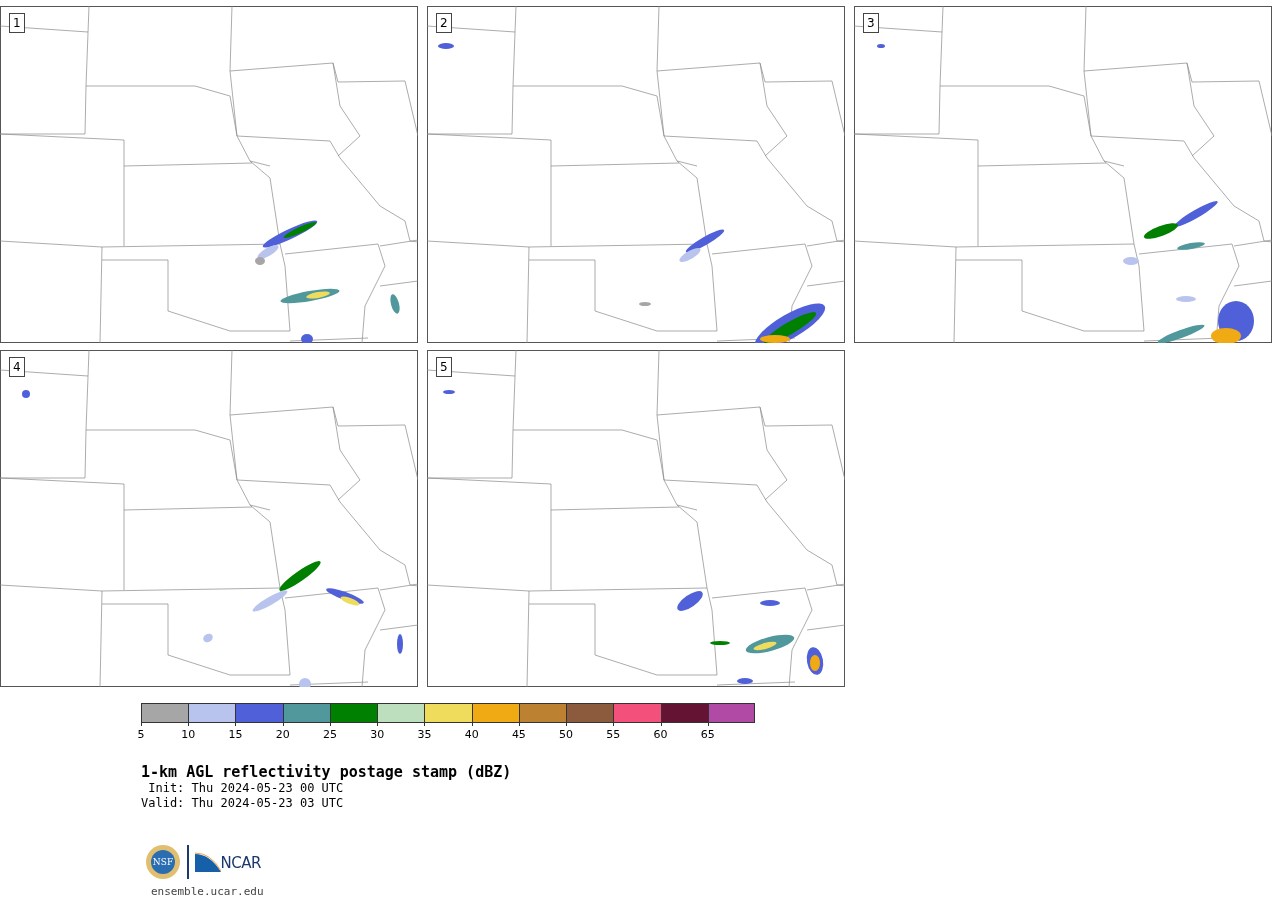 The height and width of the screenshot is (901, 1280). I want to click on colorbar-tick-label: 35, so click(424, 734).